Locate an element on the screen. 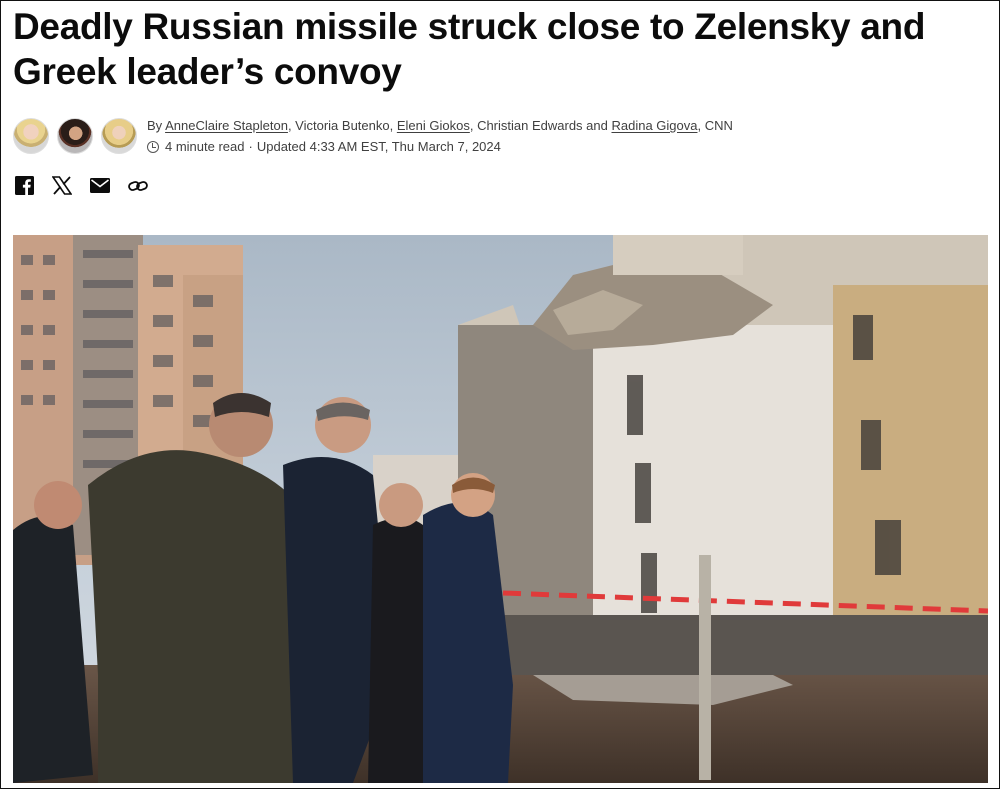 The height and width of the screenshot is (789, 1000). author-link: Radina Gigova is located at coordinates (654, 125).